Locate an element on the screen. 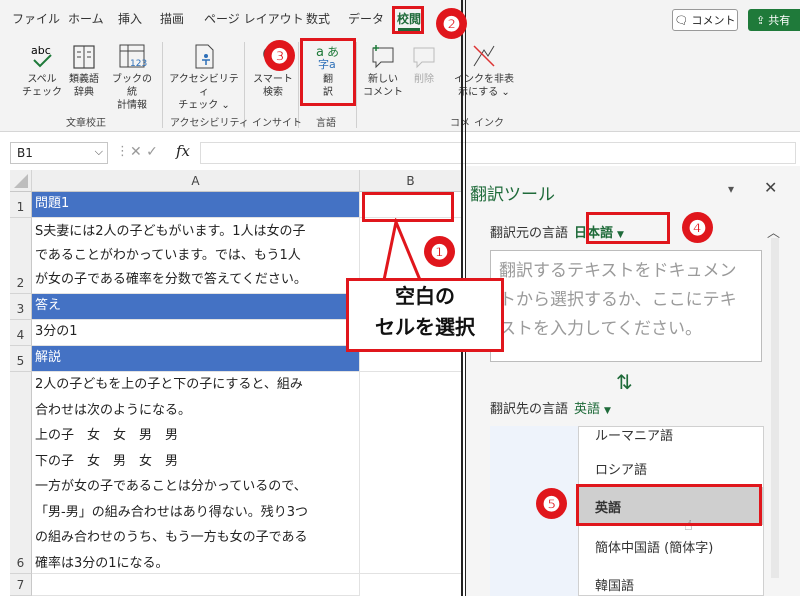 The width and height of the screenshot is (800, 596). cancel-confirm-icons: ✕ ✓ is located at coordinates (144, 152).